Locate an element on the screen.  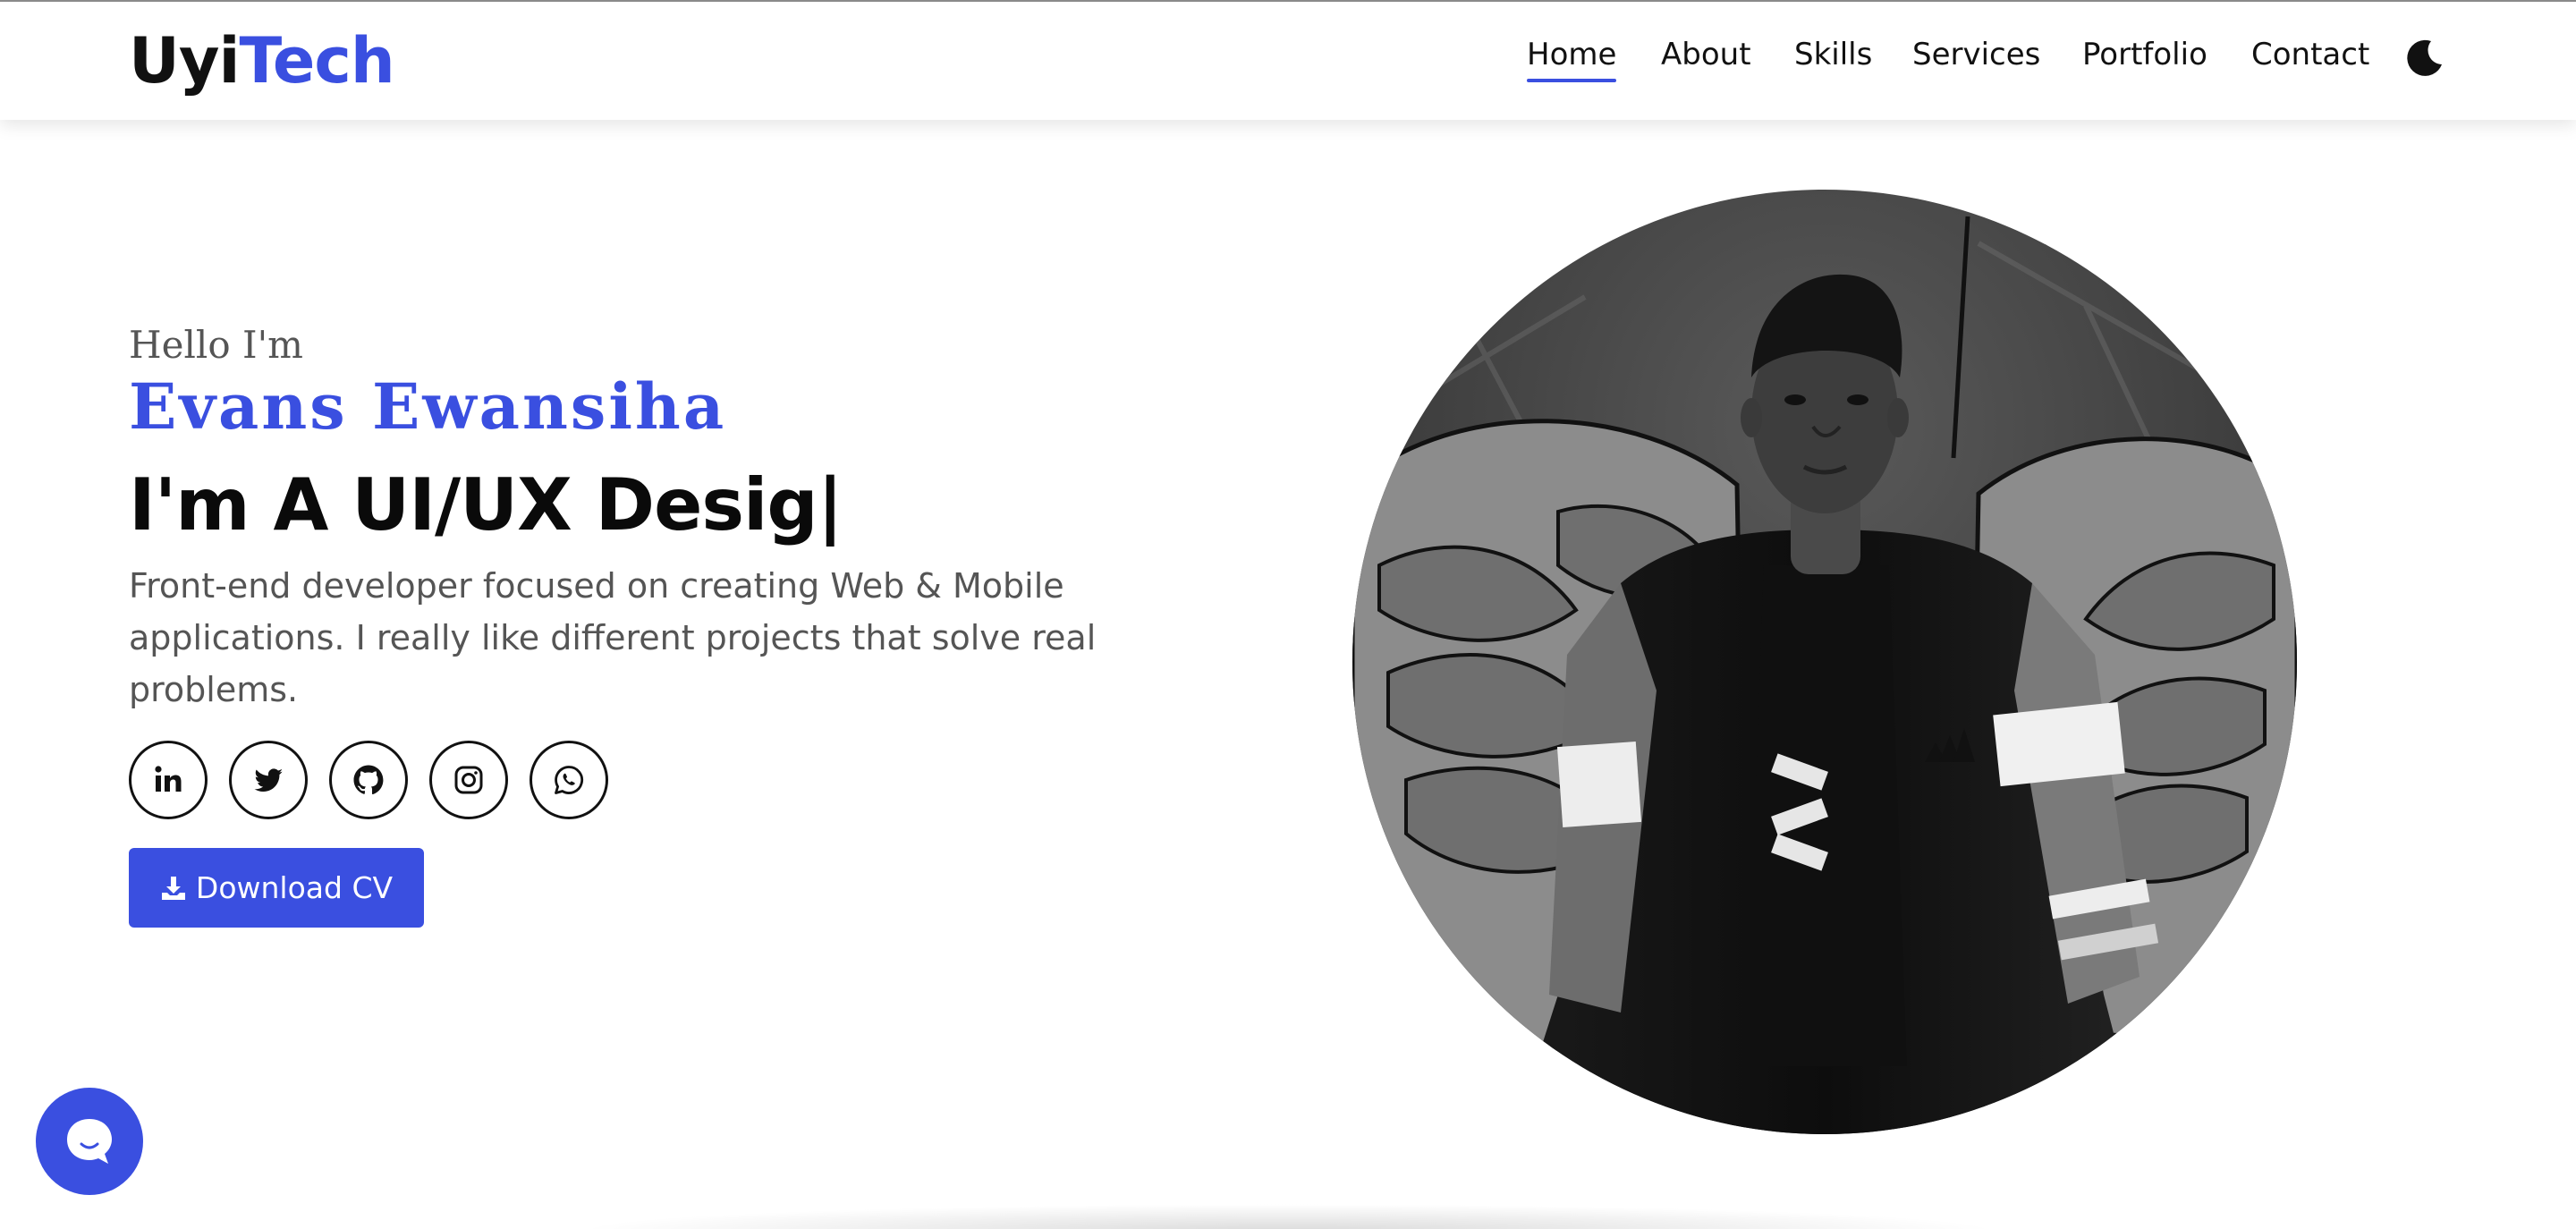
nav-services: Services is located at coordinates (1976, 59).